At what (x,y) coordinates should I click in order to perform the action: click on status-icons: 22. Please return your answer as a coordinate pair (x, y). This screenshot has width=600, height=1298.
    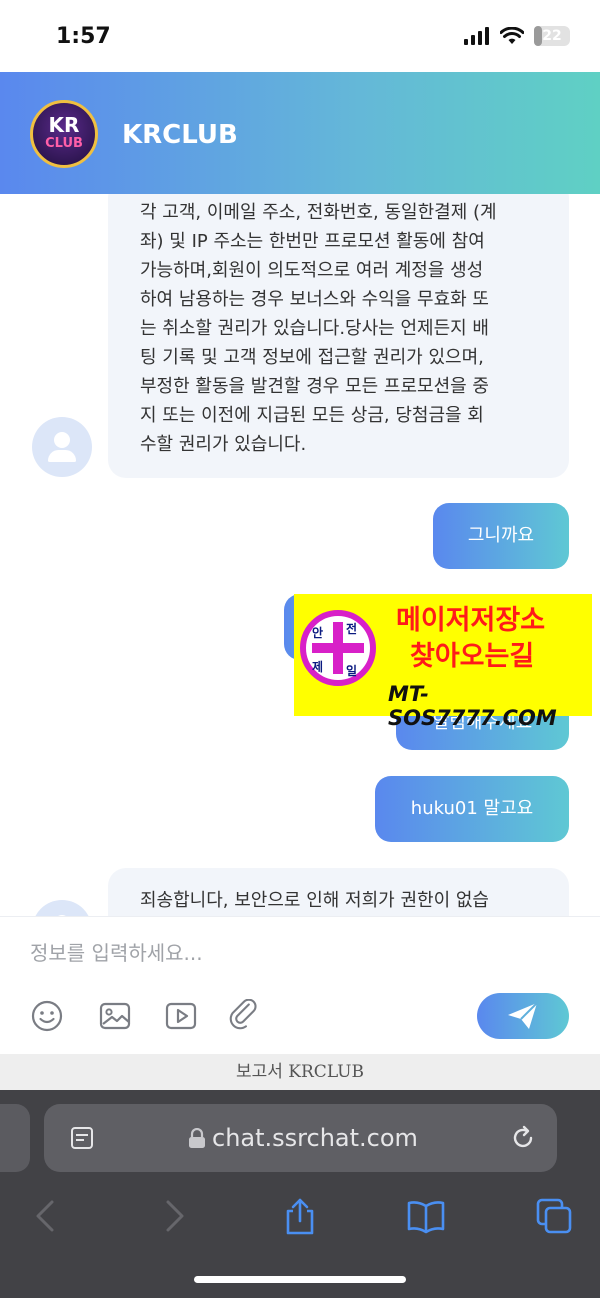
    Looking at the image, I should click on (517, 36).